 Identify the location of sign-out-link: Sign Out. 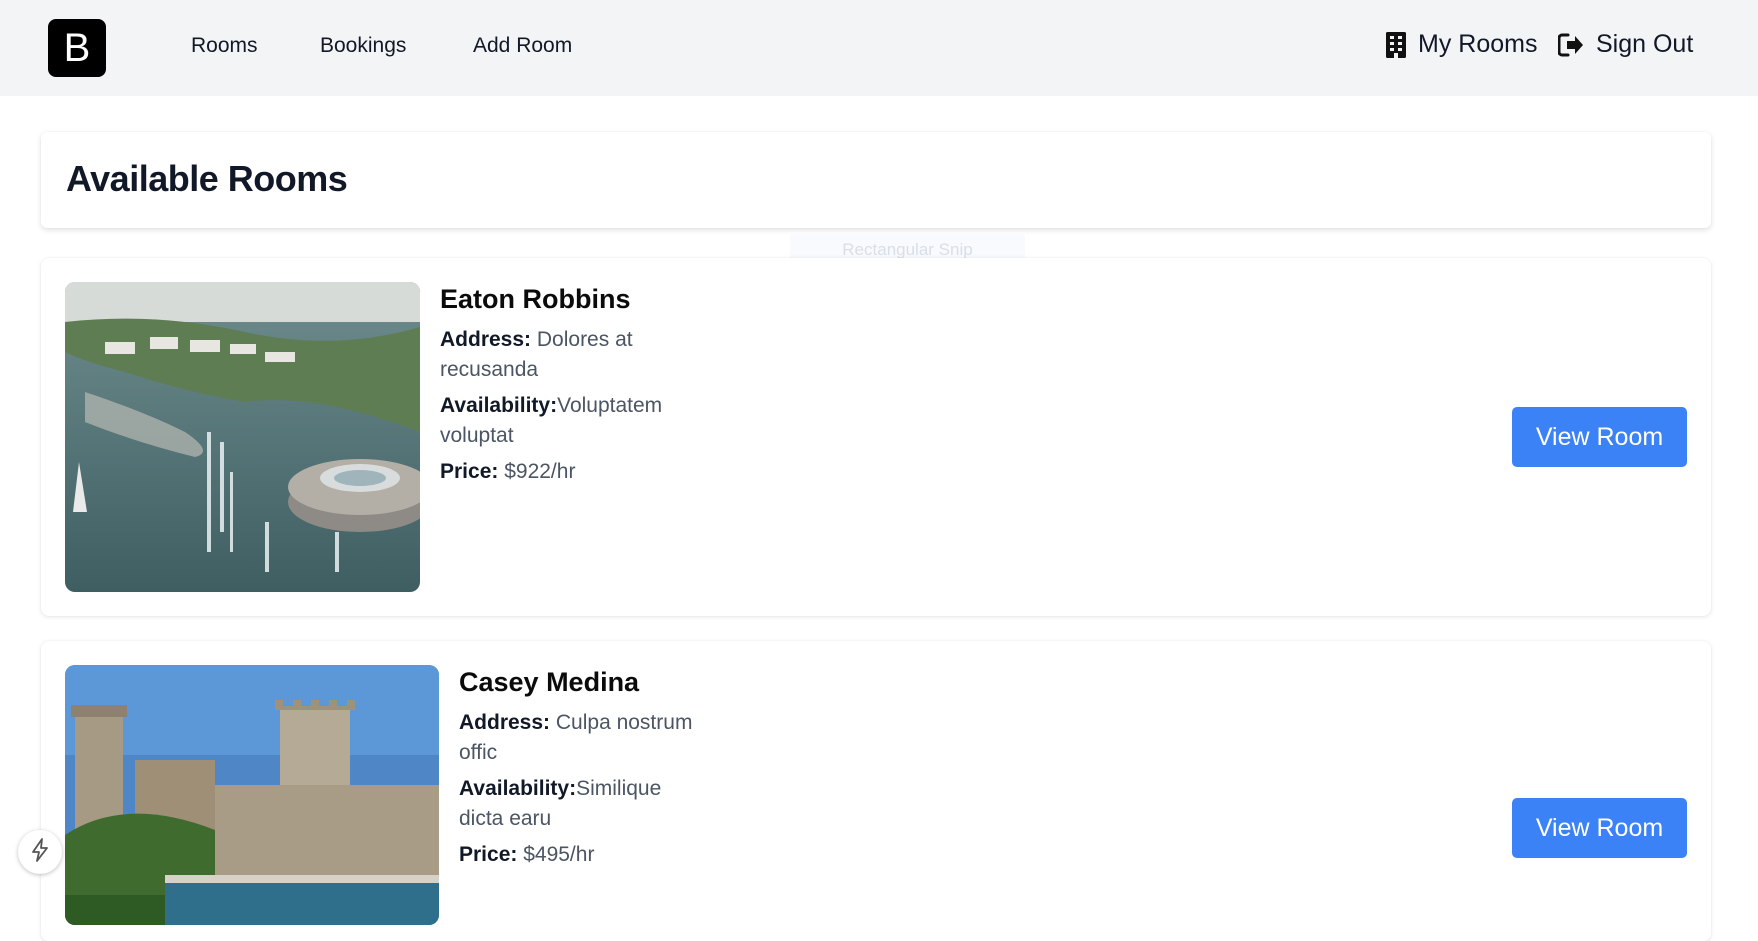
(1625, 44).